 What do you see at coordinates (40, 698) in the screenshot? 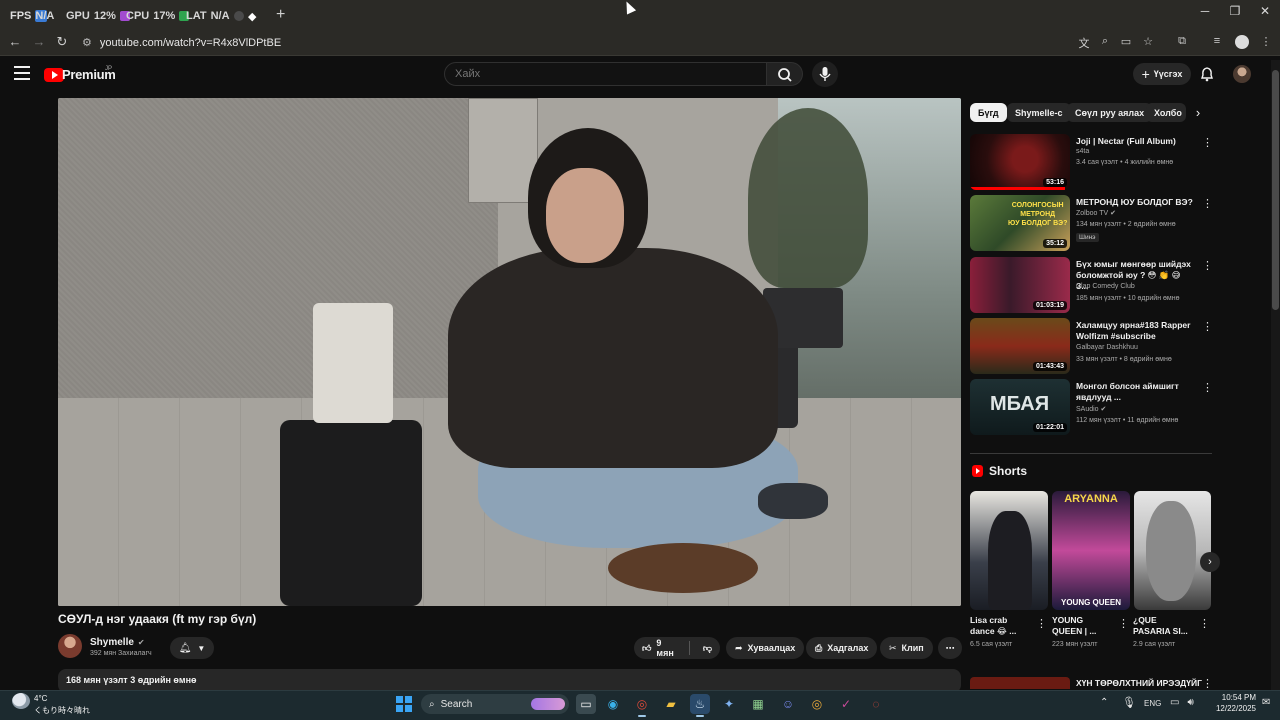
I see `weather-temperature: 4°C` at bounding box center [40, 698].